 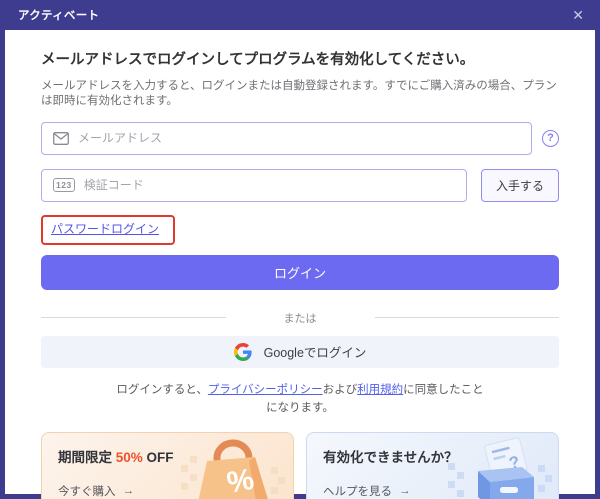 I want to click on password-login-row: パスワードログイン, so click(x=300, y=229).